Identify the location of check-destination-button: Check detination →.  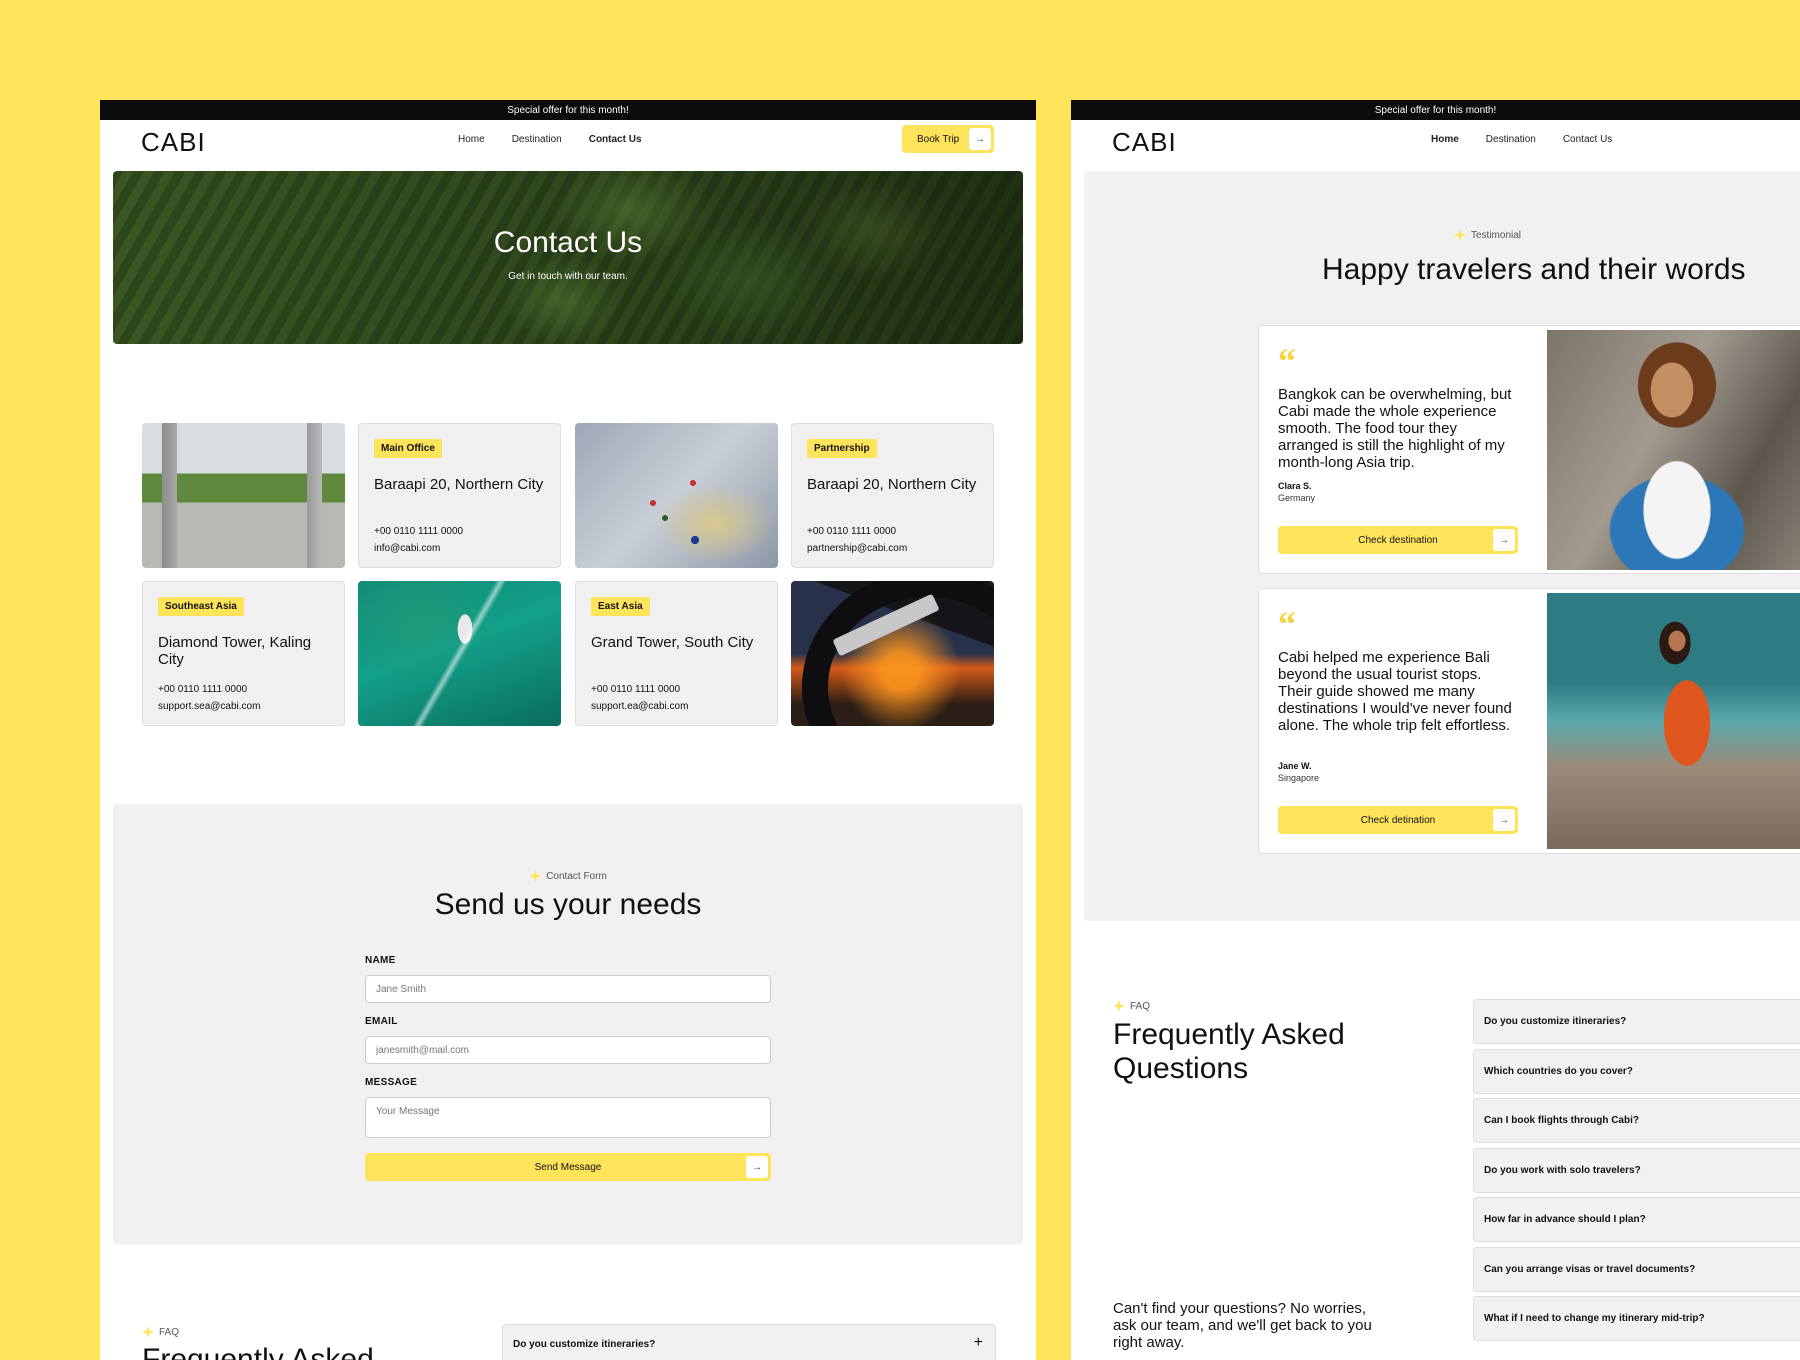
(1398, 820).